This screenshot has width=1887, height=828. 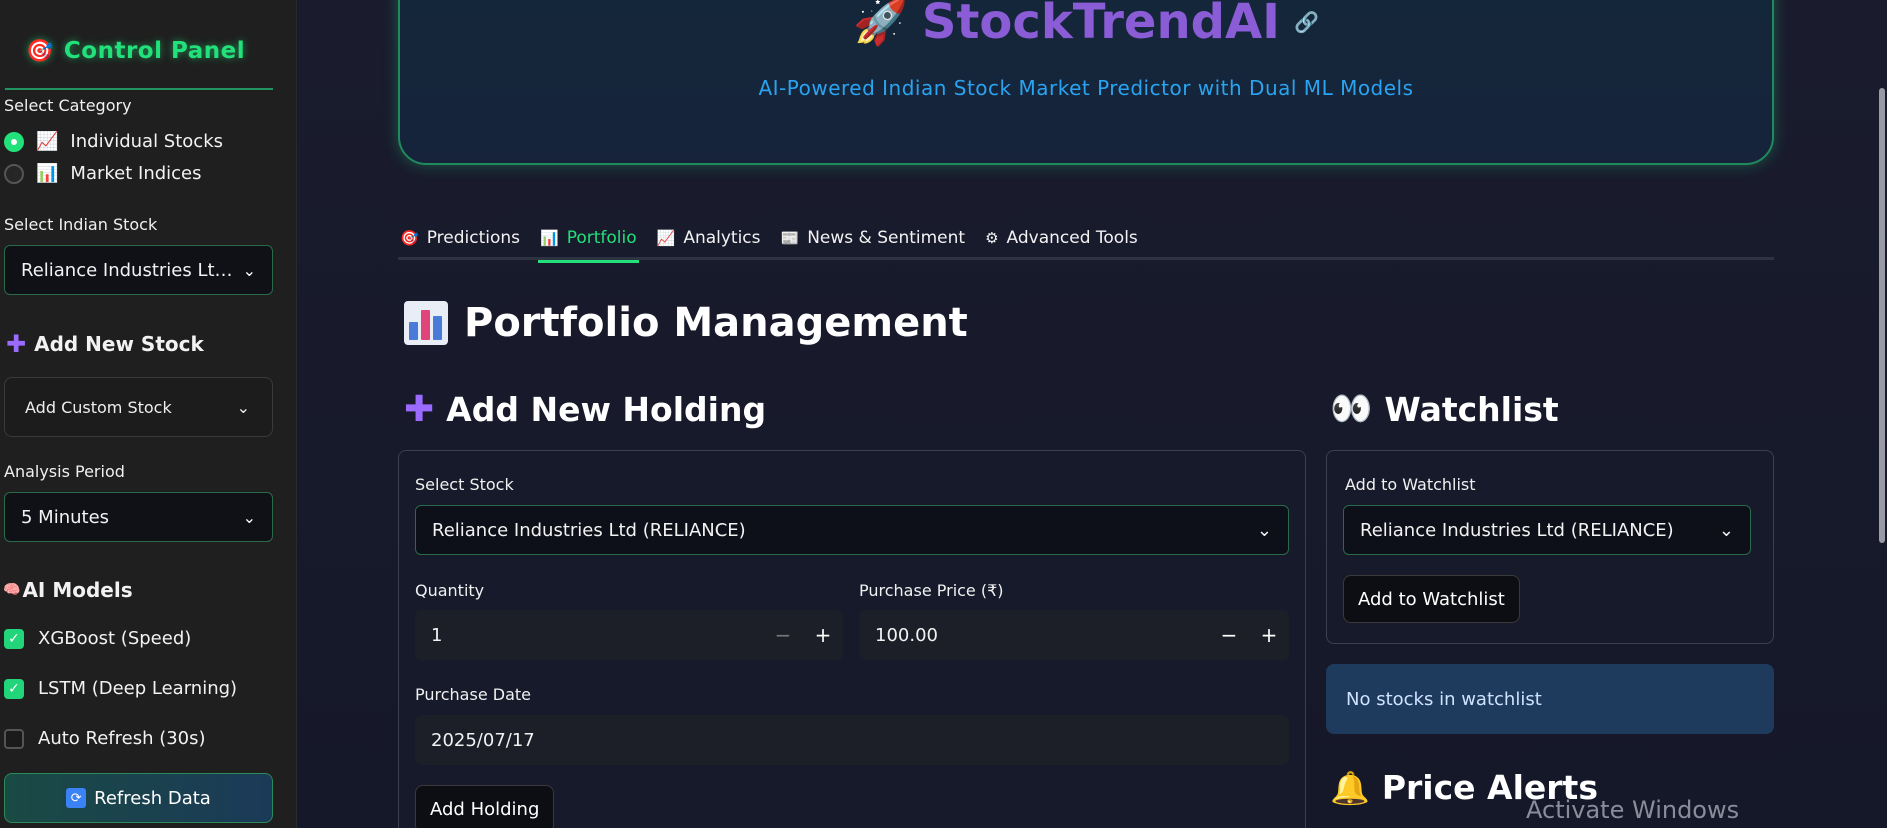 What do you see at coordinates (436, 635) in the screenshot?
I see `quantity-value: 1` at bounding box center [436, 635].